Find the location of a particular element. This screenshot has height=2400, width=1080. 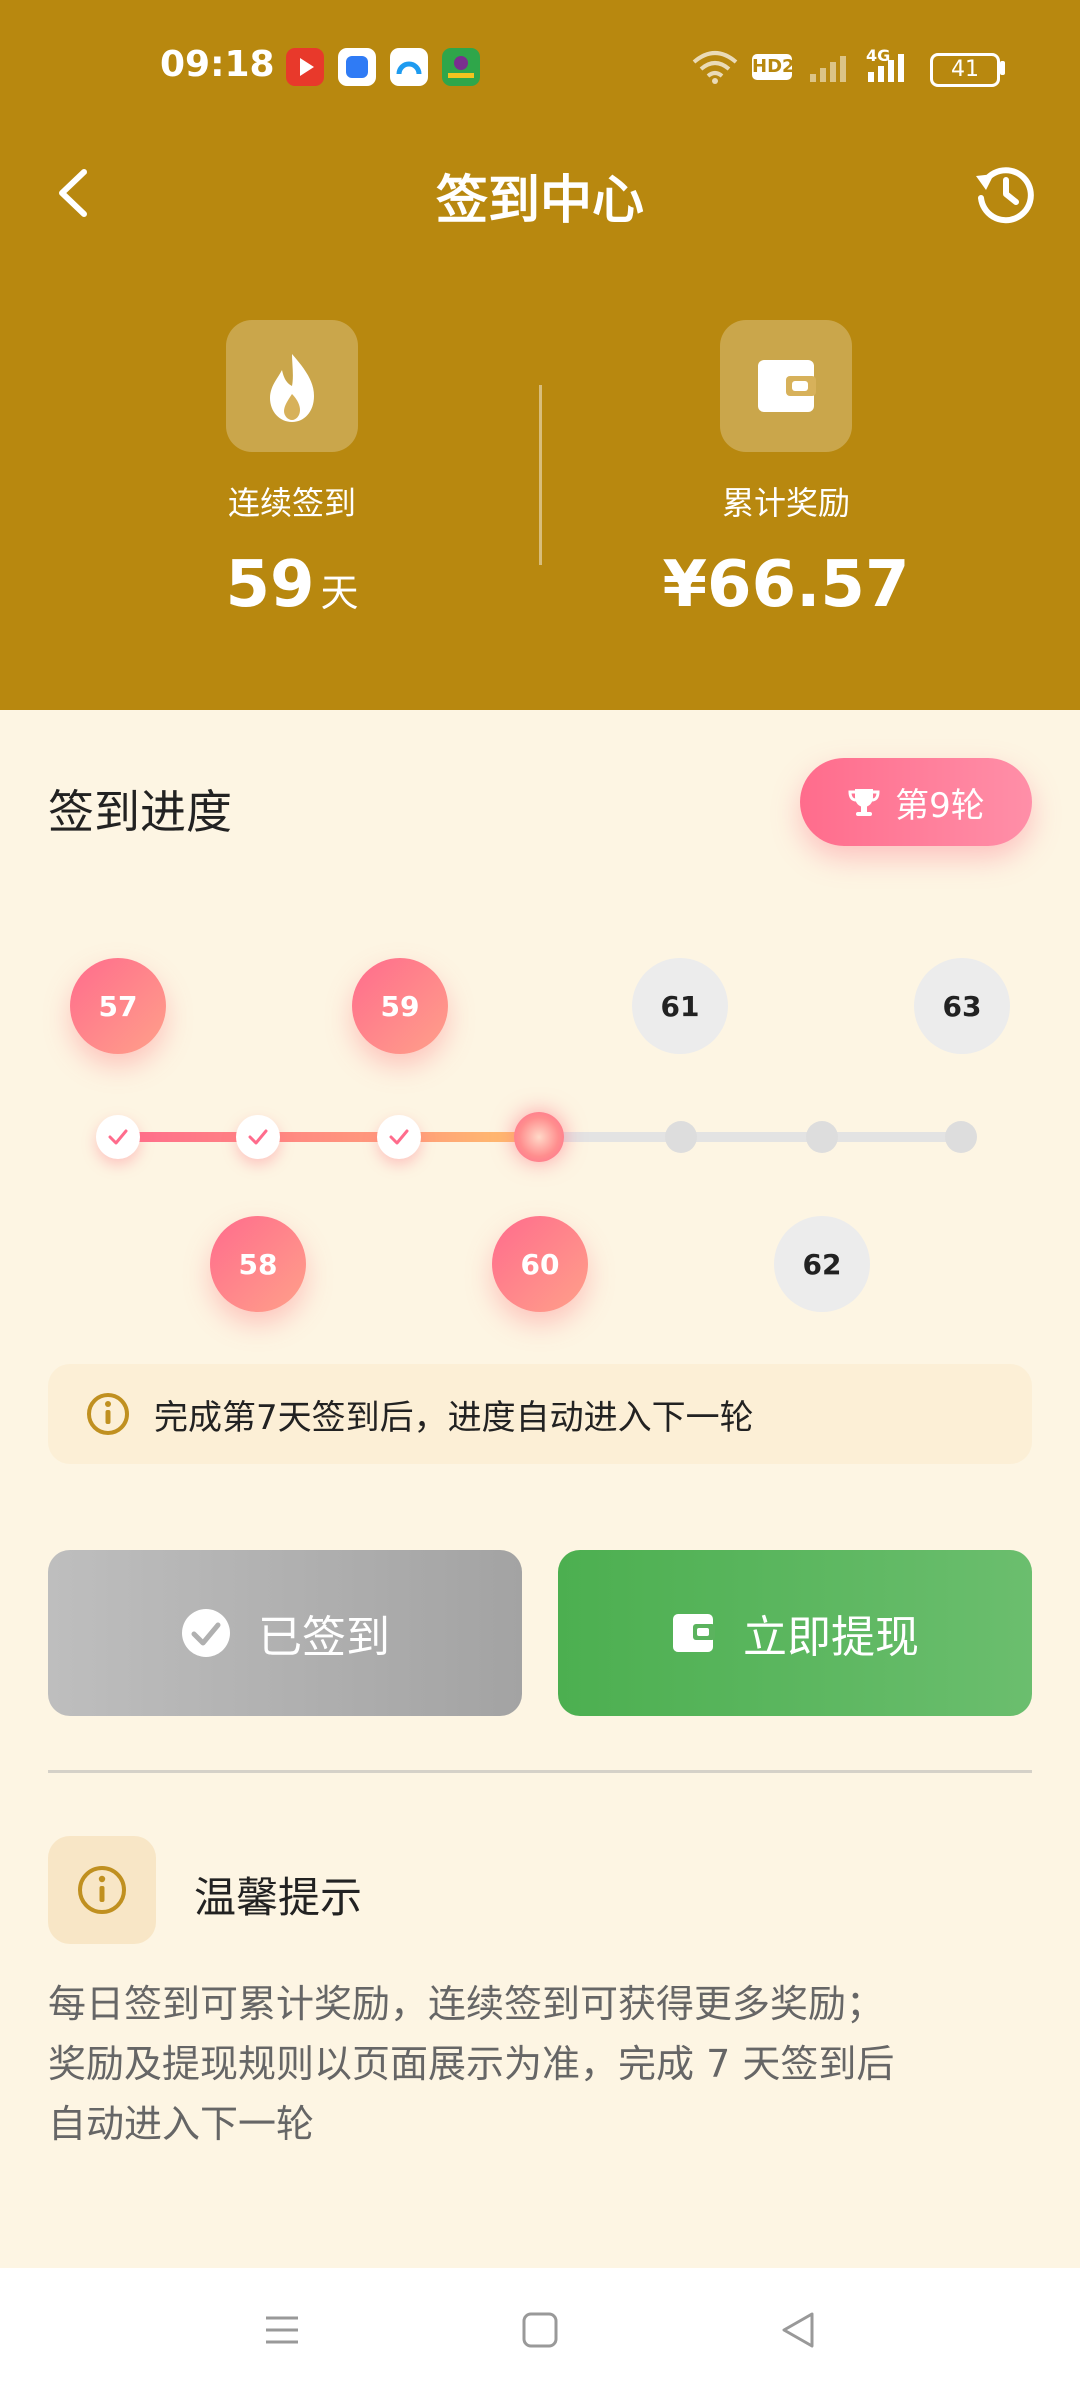

system-nav-bar is located at coordinates (540, 2334).